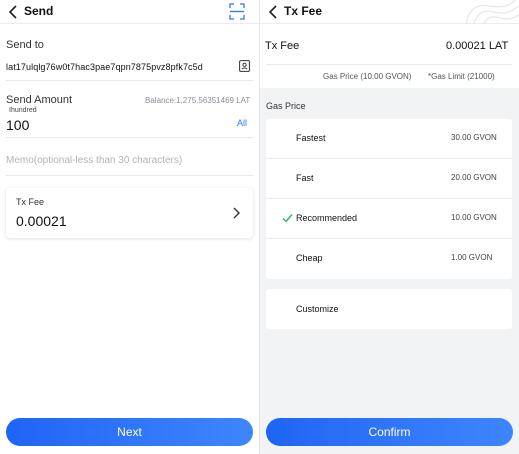 Image resolution: width=519 pixels, height=454 pixels. Describe the element at coordinates (303, 11) in the screenshot. I see `page-title: Tx Fee` at that location.